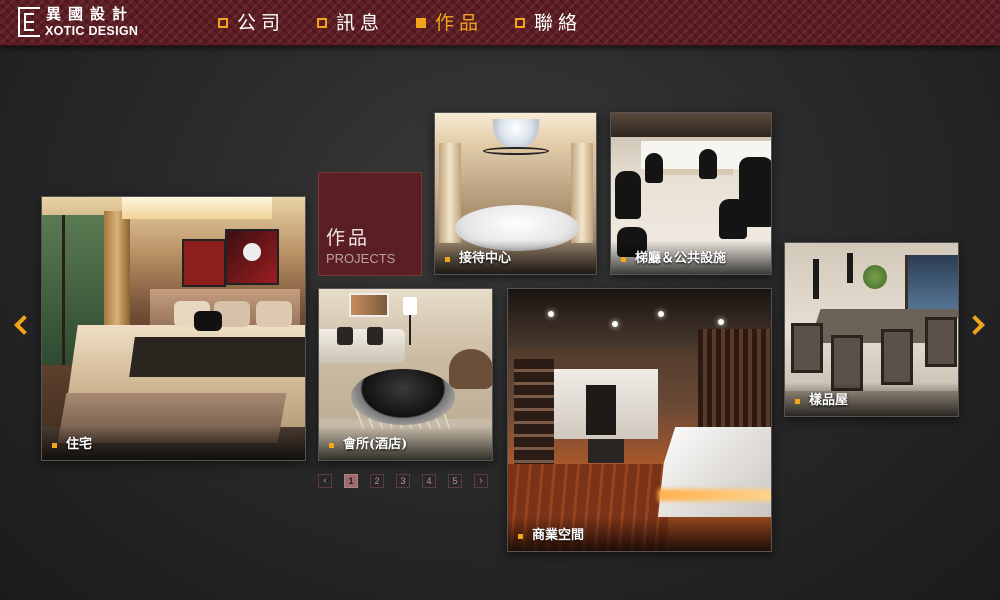 The width and height of the screenshot is (1000, 600). What do you see at coordinates (92, 31) in the screenshot?
I see `logo-english-text: XOTIC DESIGN` at bounding box center [92, 31].